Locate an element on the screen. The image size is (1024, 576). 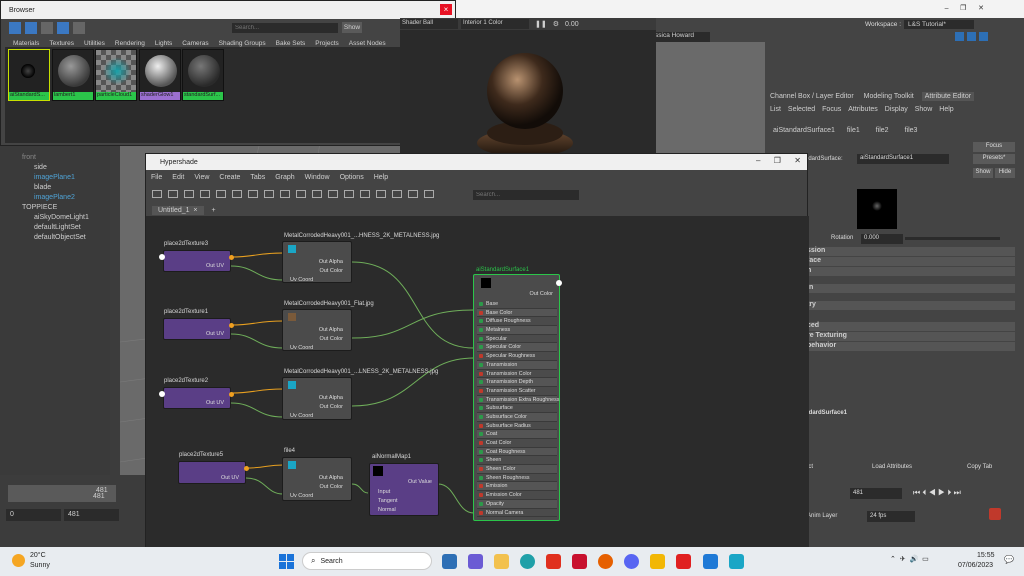
outliner-item: imagePlane1 is located at coordinates (55, 177).